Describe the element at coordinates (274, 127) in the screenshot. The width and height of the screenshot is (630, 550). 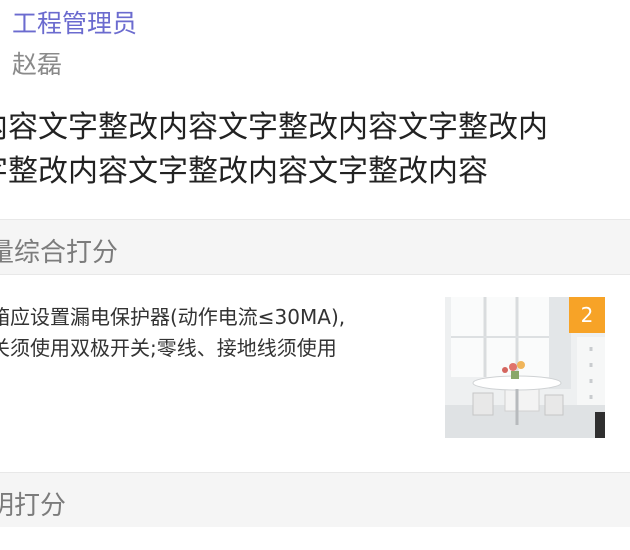
I see `rectification-line: 内容文字整改内容文字整改内容文字整改内` at that location.